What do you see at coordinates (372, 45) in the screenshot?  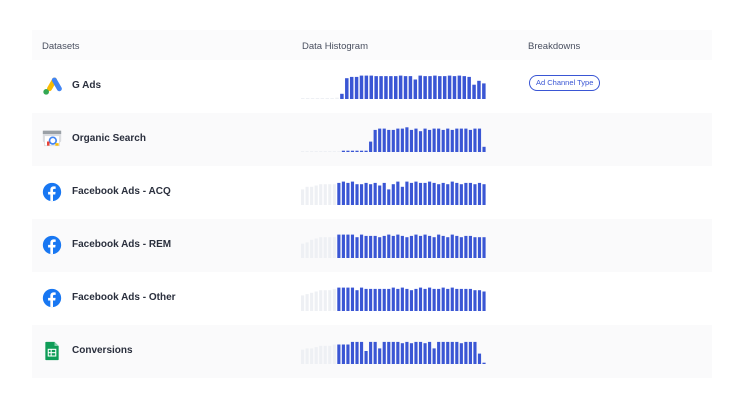 I see `table-header: Datasets Data Histogram Breakdowns` at bounding box center [372, 45].